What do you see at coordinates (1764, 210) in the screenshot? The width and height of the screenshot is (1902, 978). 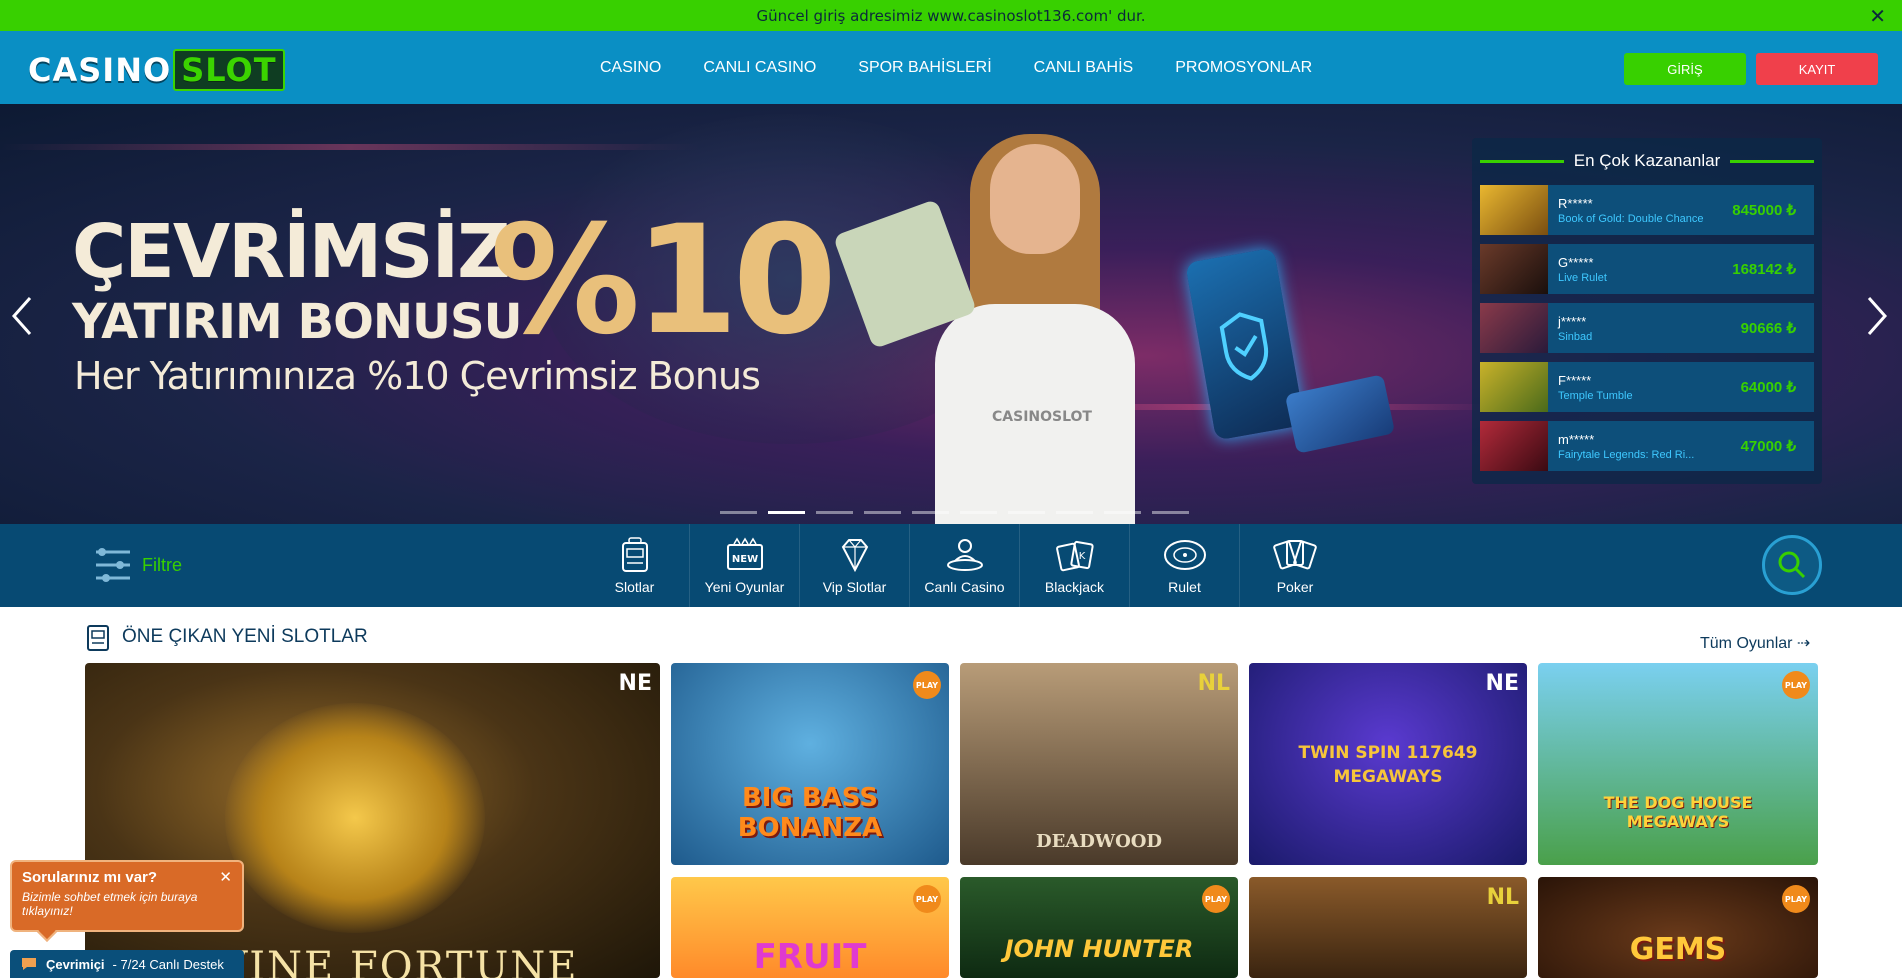 I see `winner-amount: 845000 ₺` at bounding box center [1764, 210].